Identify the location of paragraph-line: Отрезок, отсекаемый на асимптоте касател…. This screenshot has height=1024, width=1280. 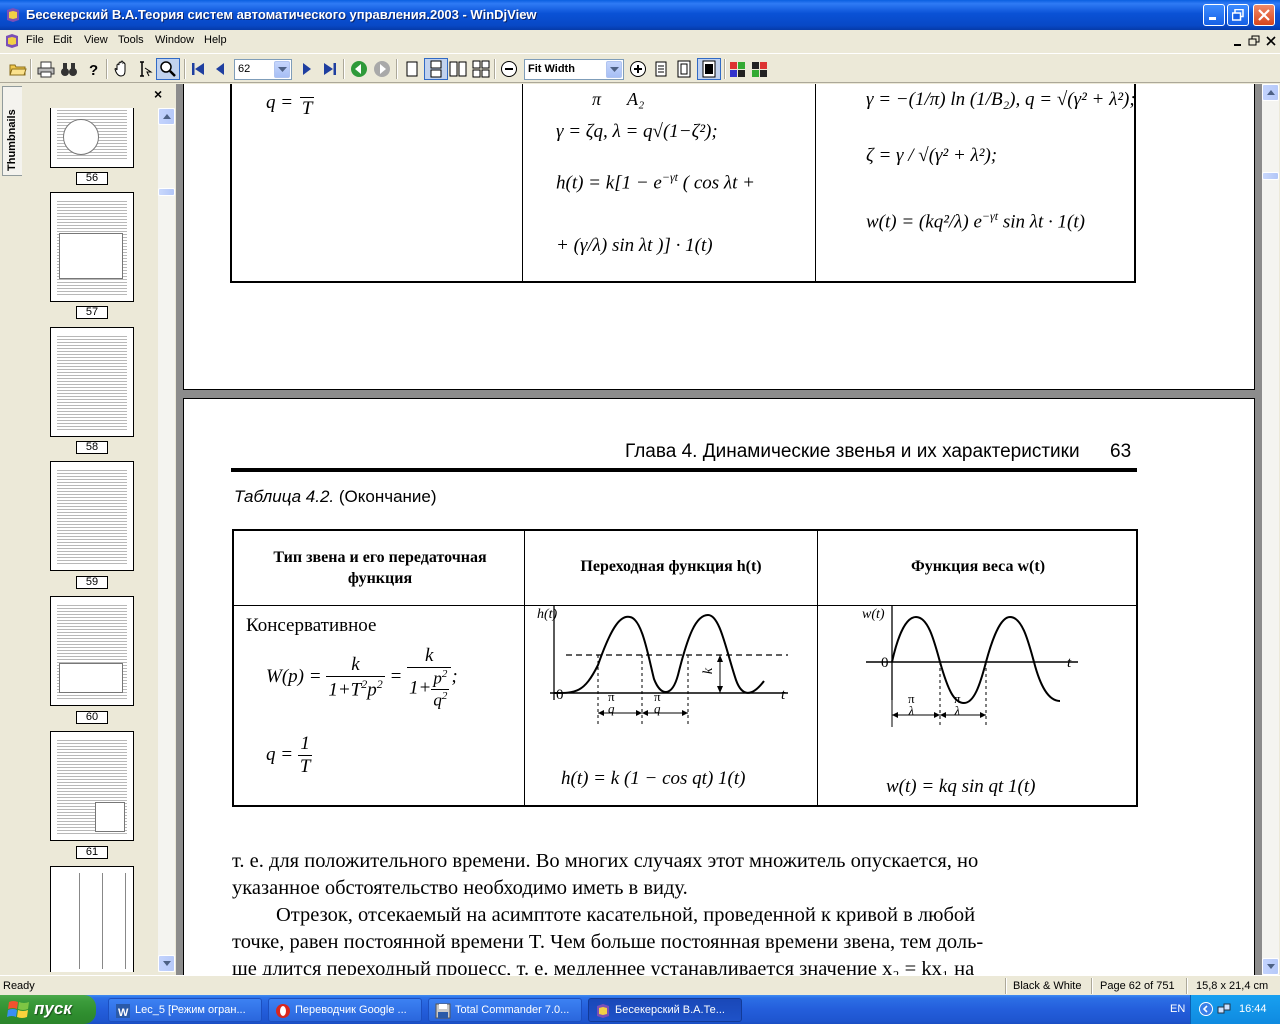
(626, 915).